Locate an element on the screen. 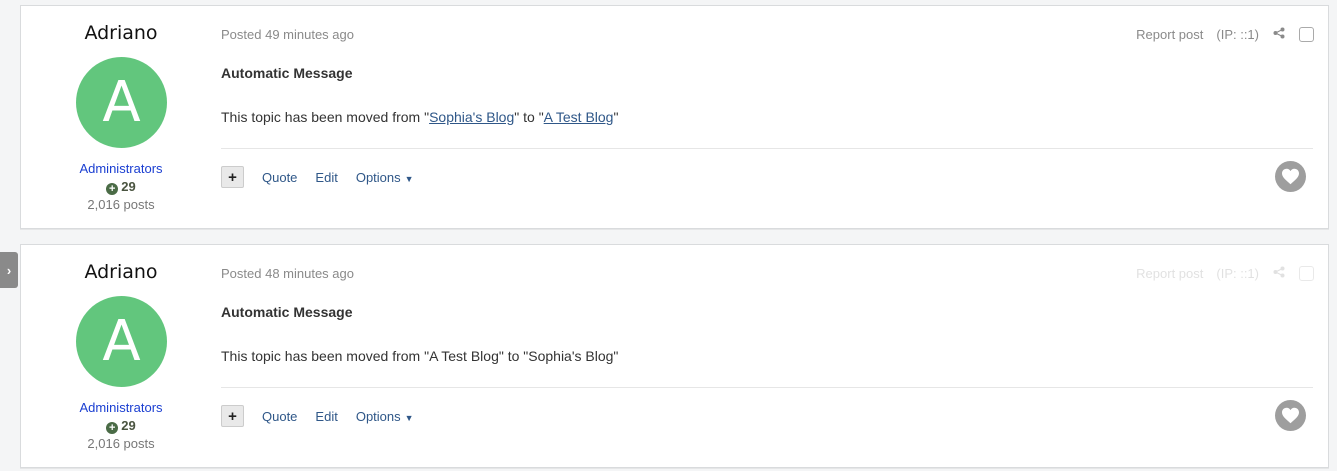 The image size is (1337, 471). topic-link-sophias-blog: Sophia's Blog is located at coordinates (471, 117).